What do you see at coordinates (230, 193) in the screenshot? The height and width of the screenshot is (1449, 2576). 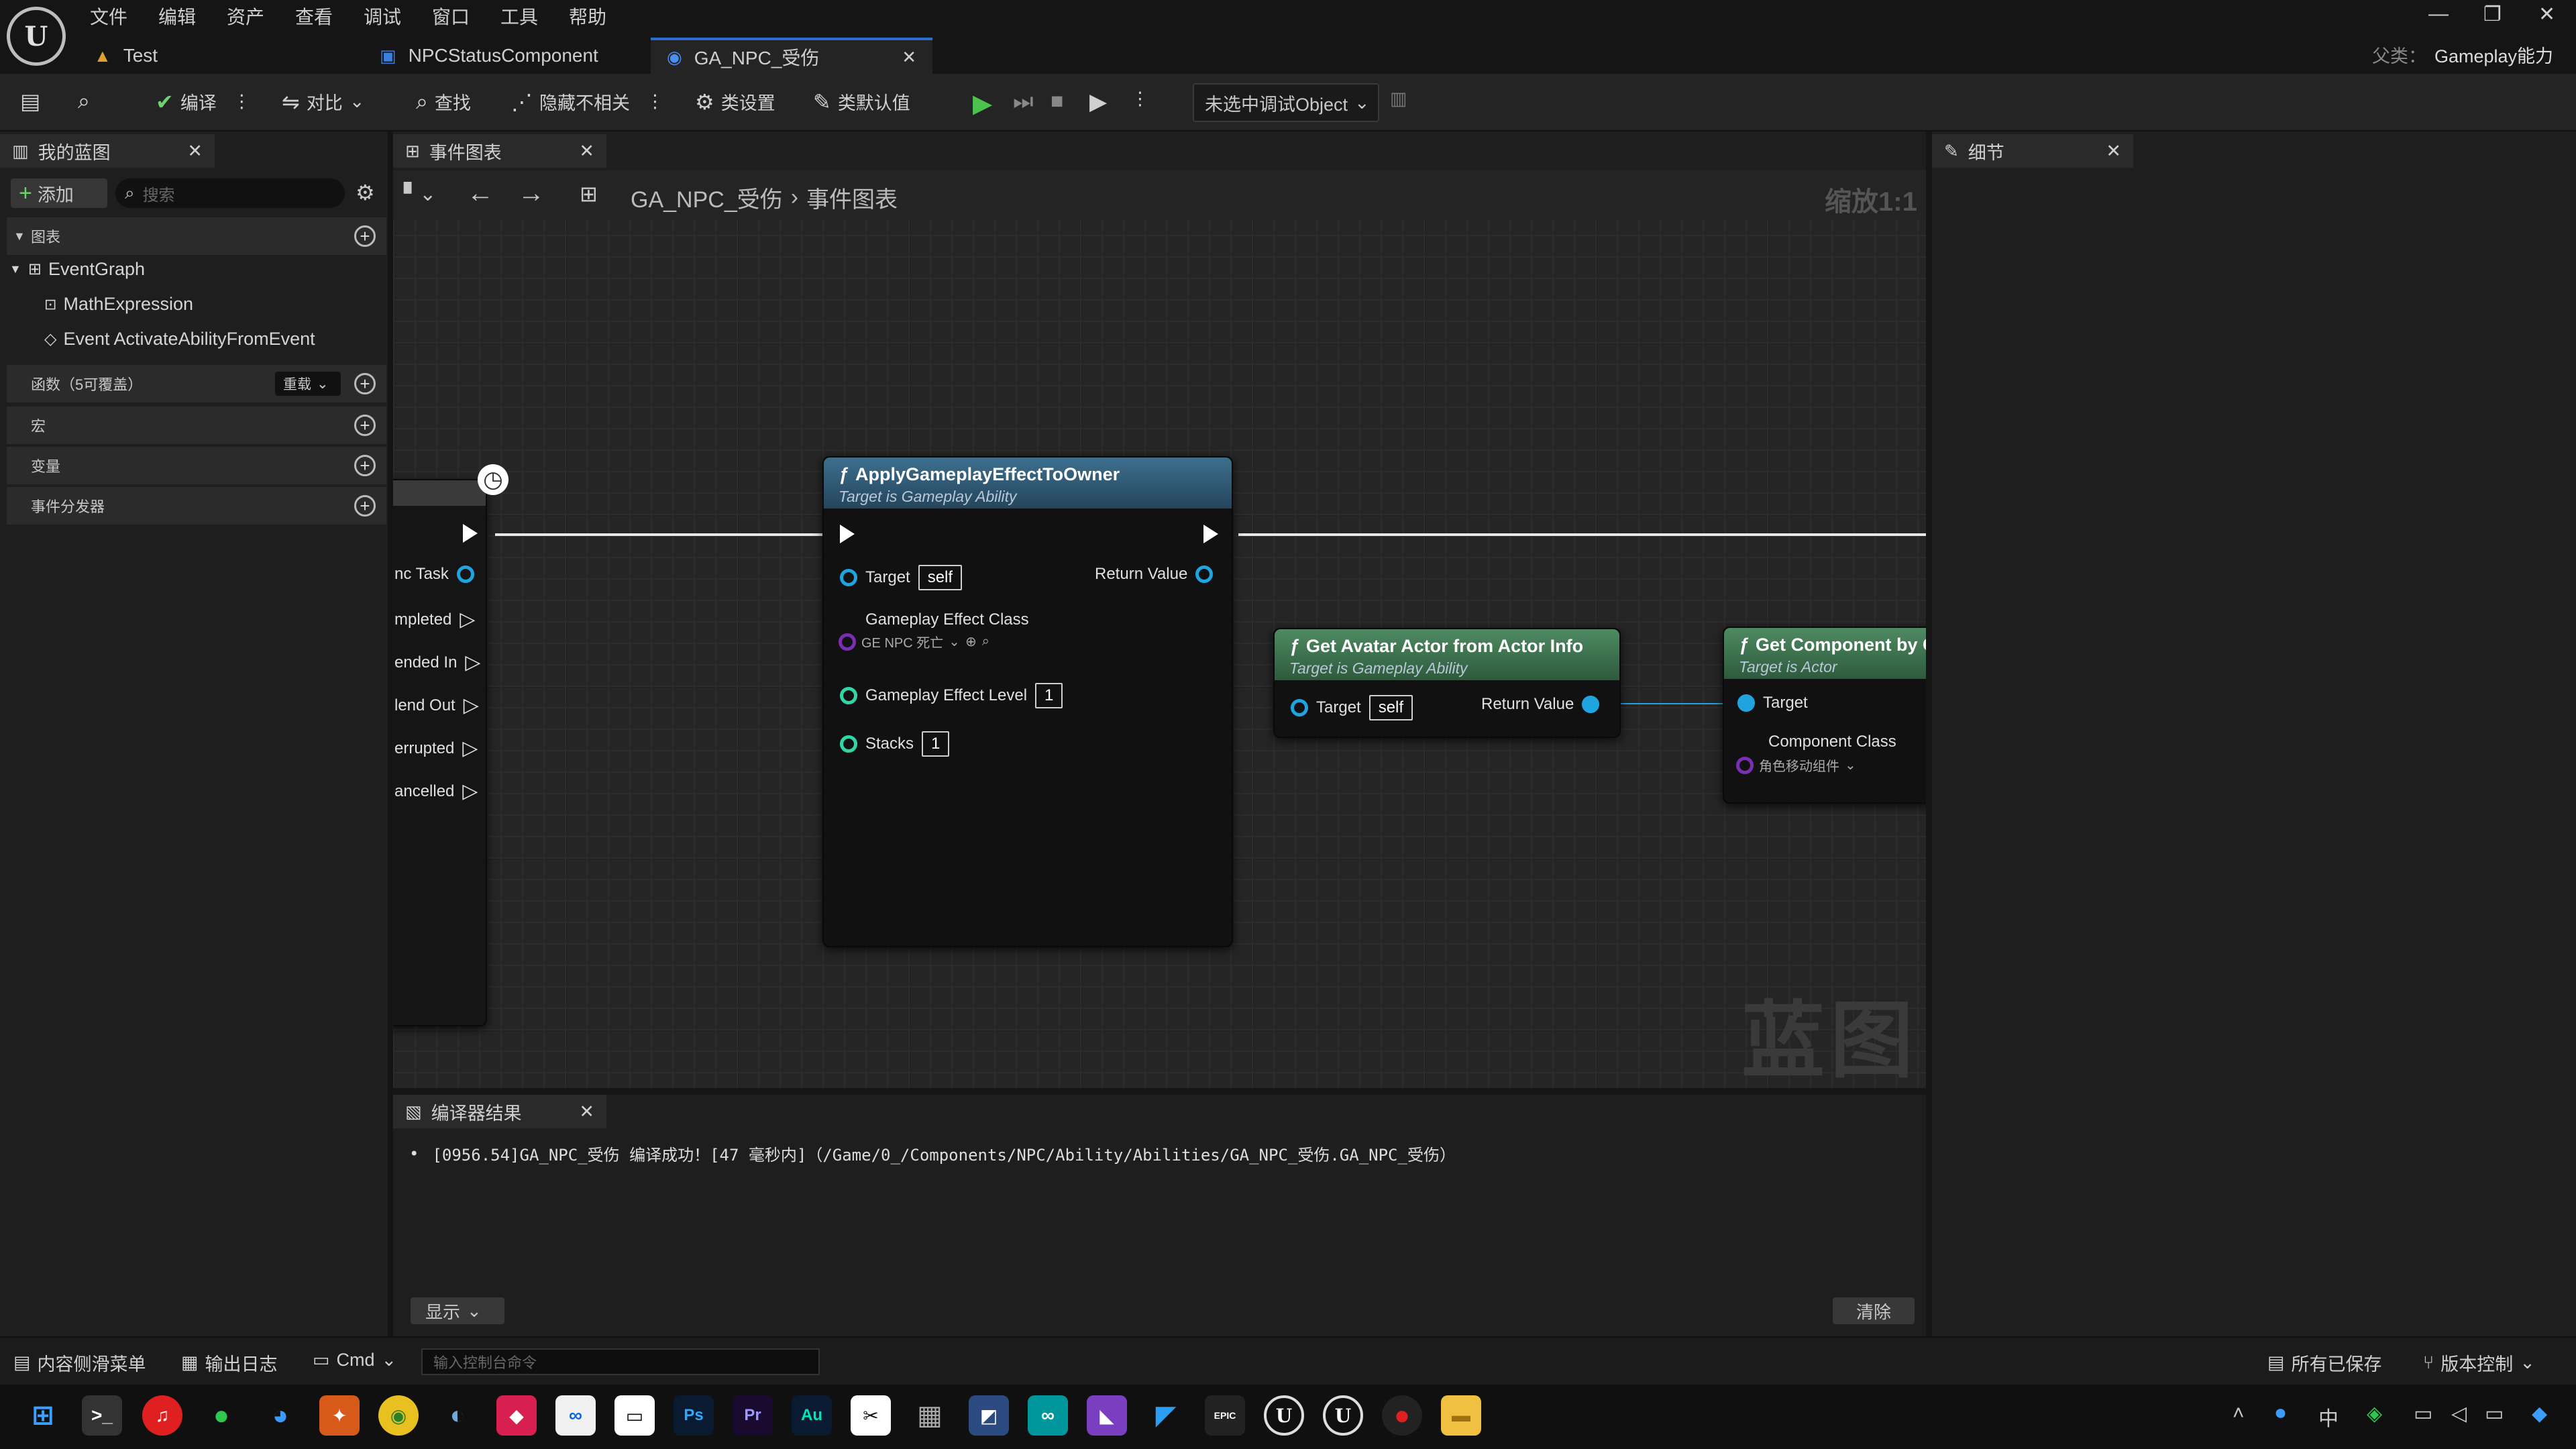 I see `search-input: ⌕ 搜索` at bounding box center [230, 193].